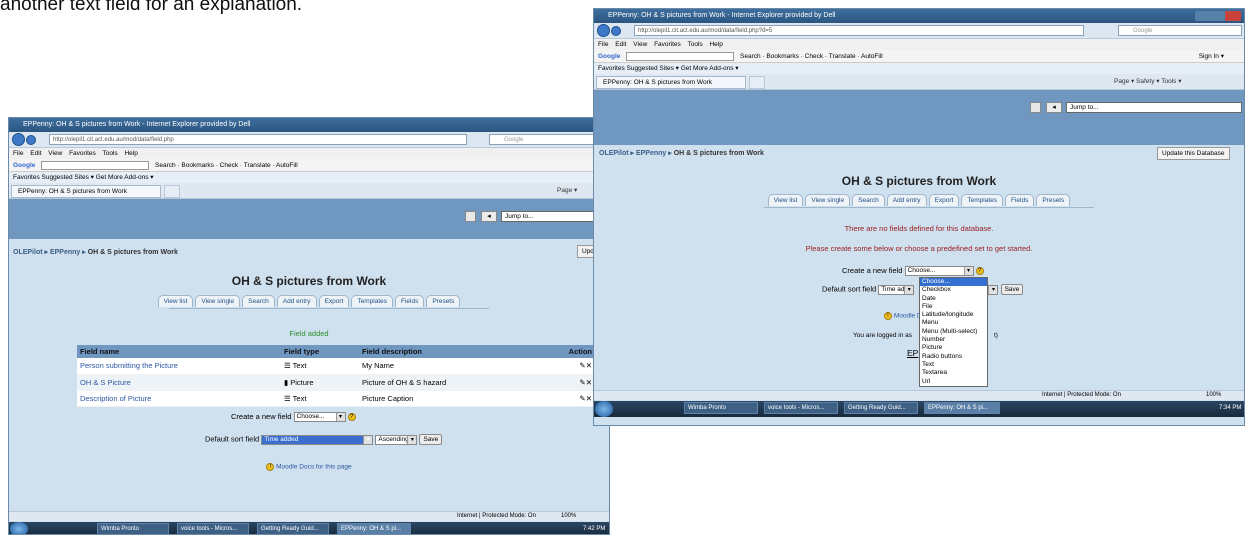  What do you see at coordinates (953, 299) in the screenshot?
I see `option-date: Date` at bounding box center [953, 299].